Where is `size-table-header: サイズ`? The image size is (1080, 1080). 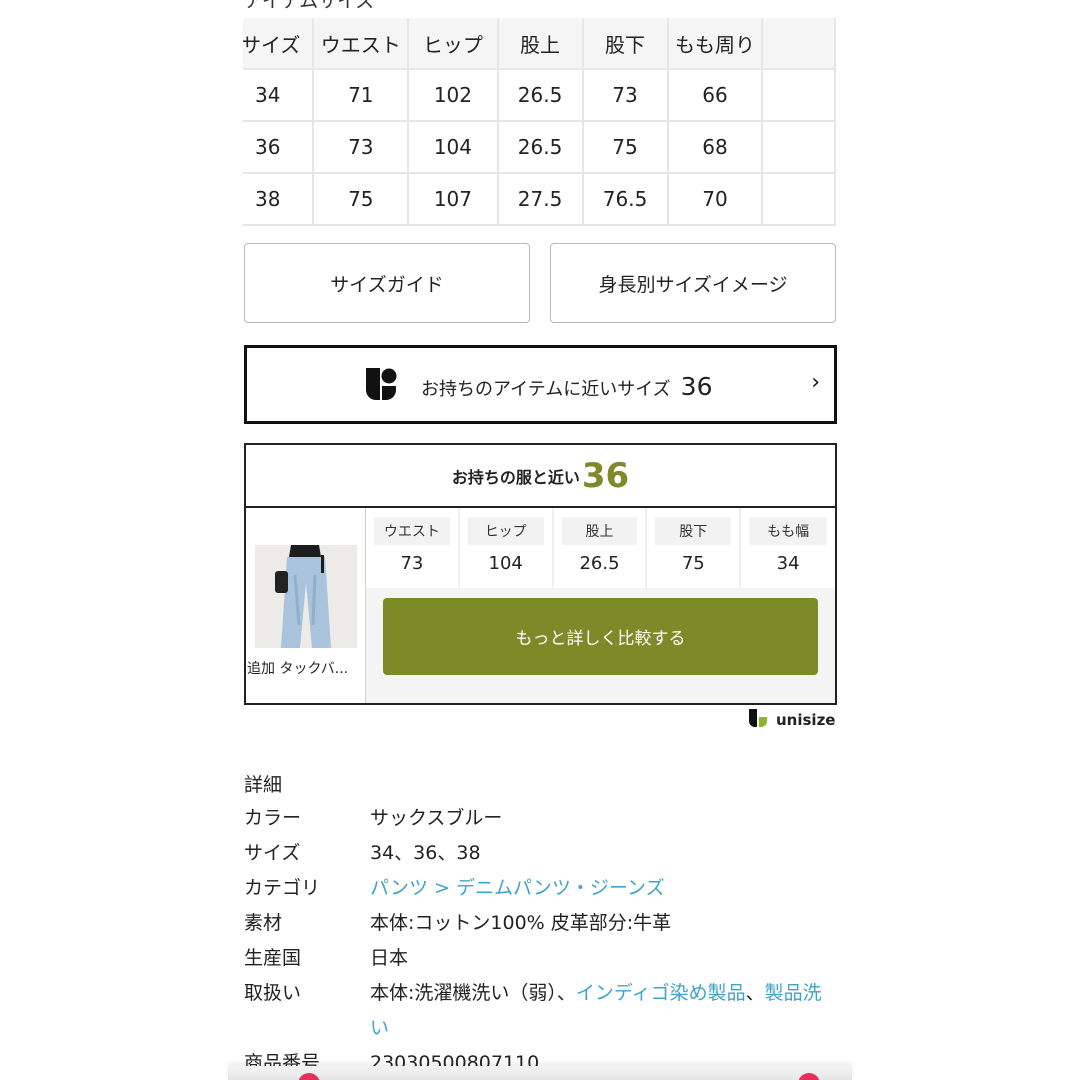 size-table-header: サイズ is located at coordinates (279, 44).